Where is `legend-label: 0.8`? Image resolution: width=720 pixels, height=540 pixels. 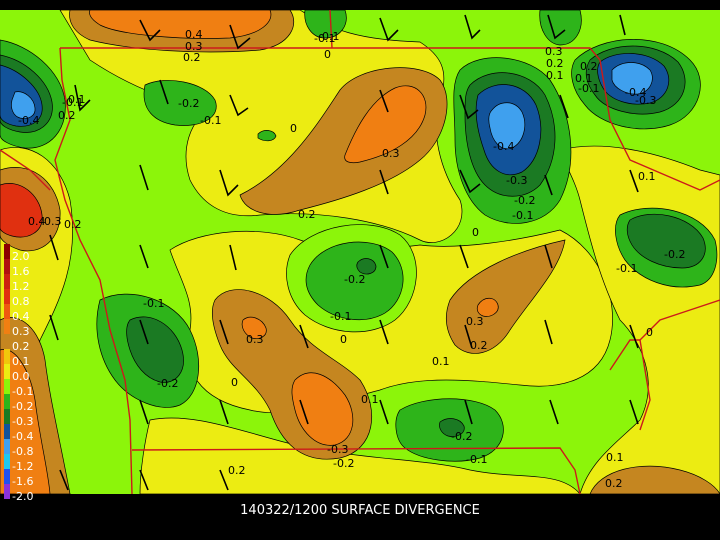
legend-label: 0.8 is located at coordinates (21, 301).